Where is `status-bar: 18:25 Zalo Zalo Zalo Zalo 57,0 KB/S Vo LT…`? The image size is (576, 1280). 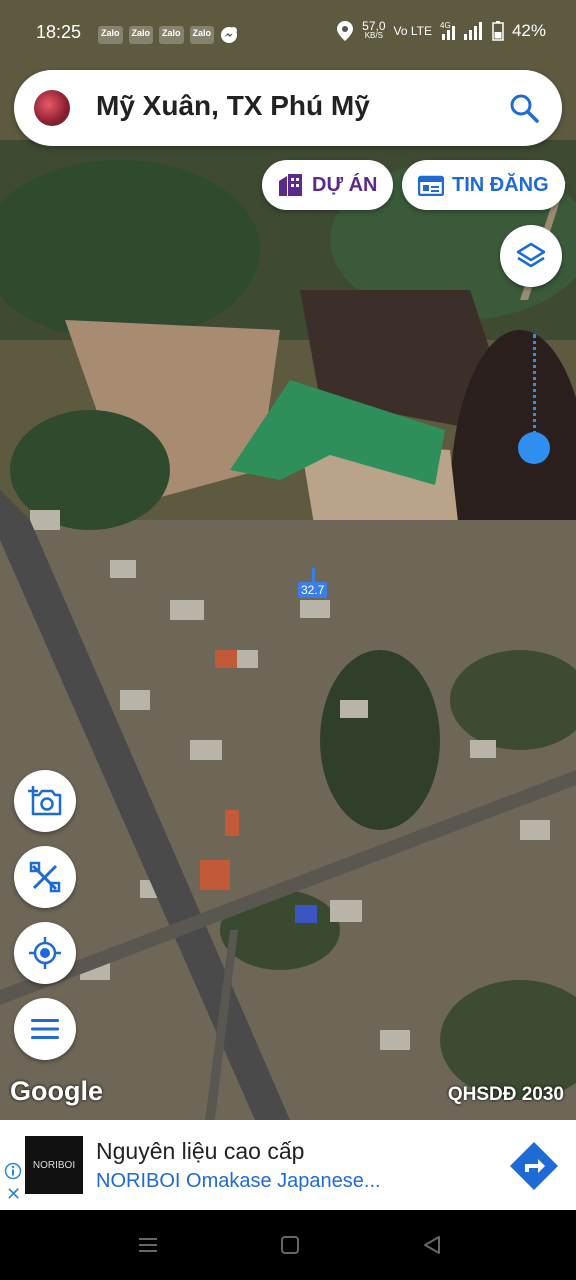 status-bar: 18:25 Zalo Zalo Zalo Zalo 57,0 KB/S Vo LT… is located at coordinates (288, 32).